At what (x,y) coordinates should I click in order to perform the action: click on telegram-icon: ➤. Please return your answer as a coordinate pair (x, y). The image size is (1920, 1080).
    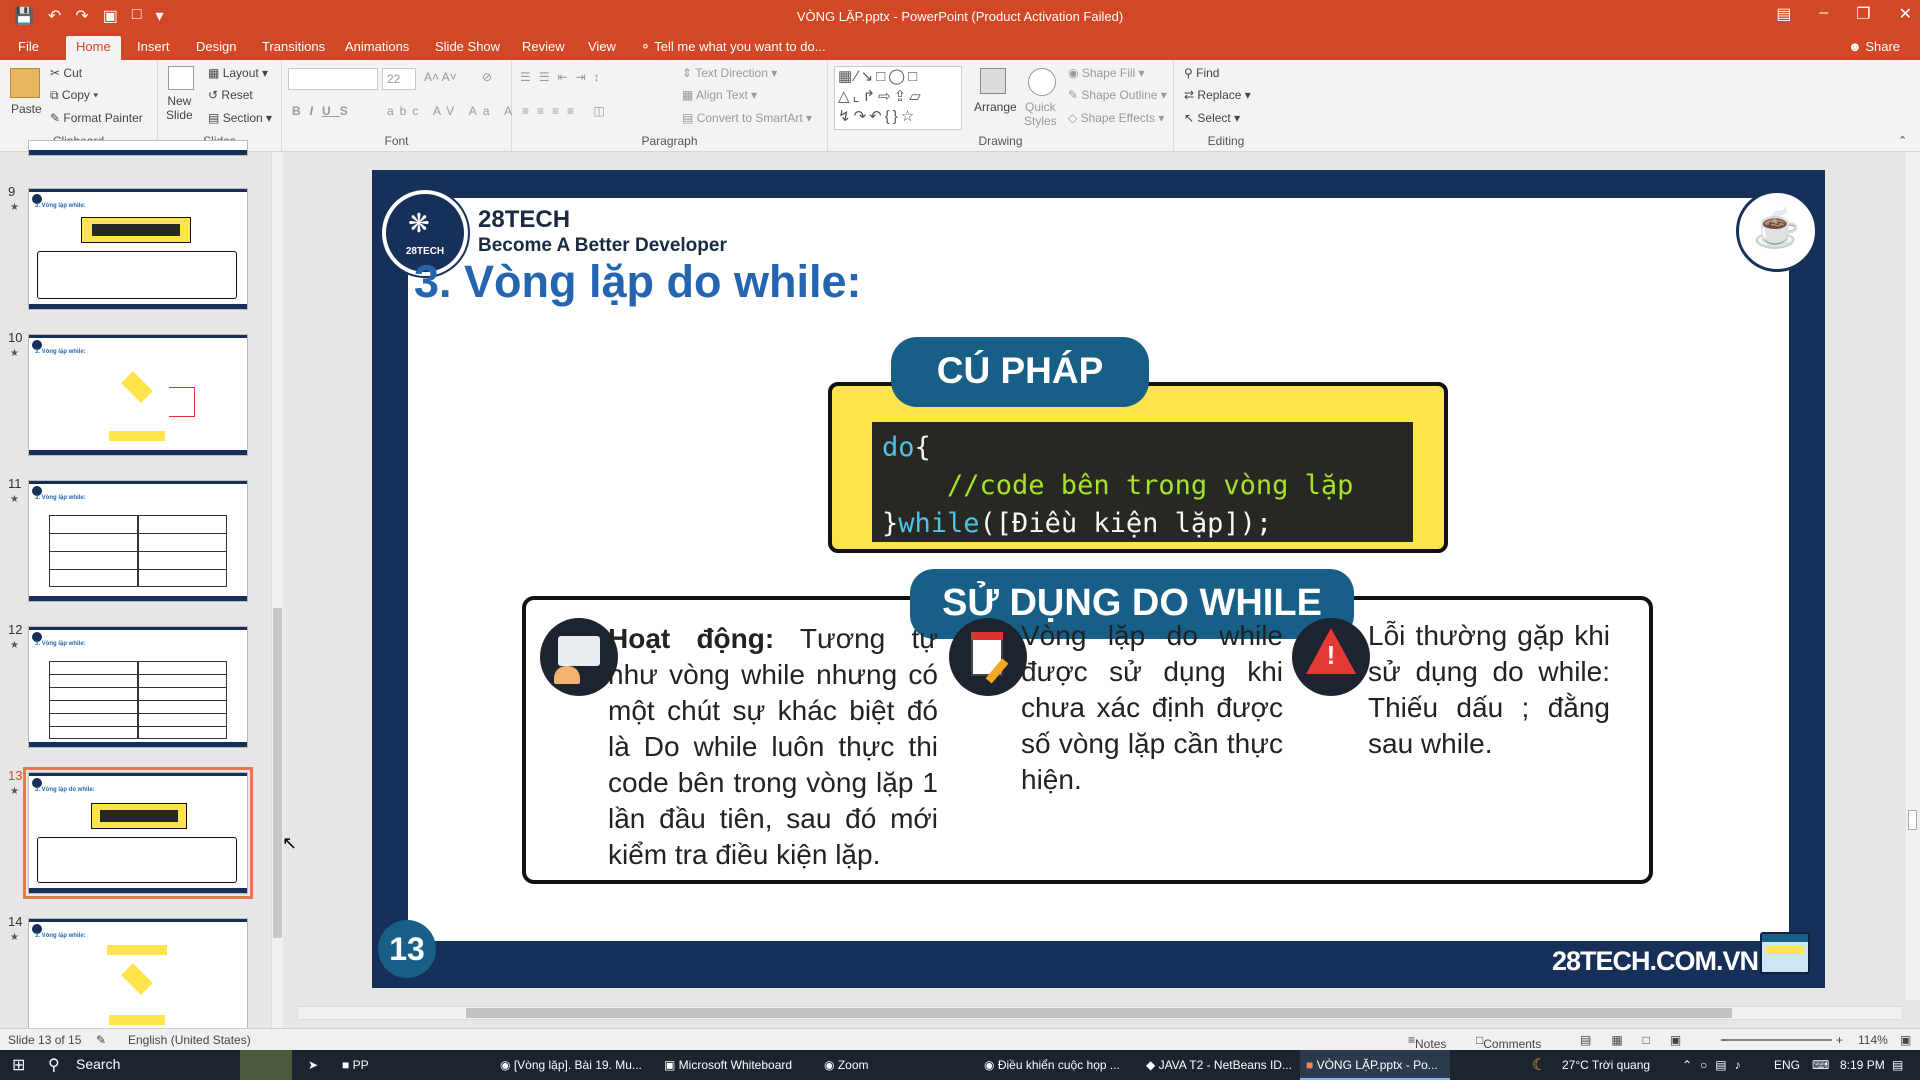
    Looking at the image, I should click on (313, 1065).